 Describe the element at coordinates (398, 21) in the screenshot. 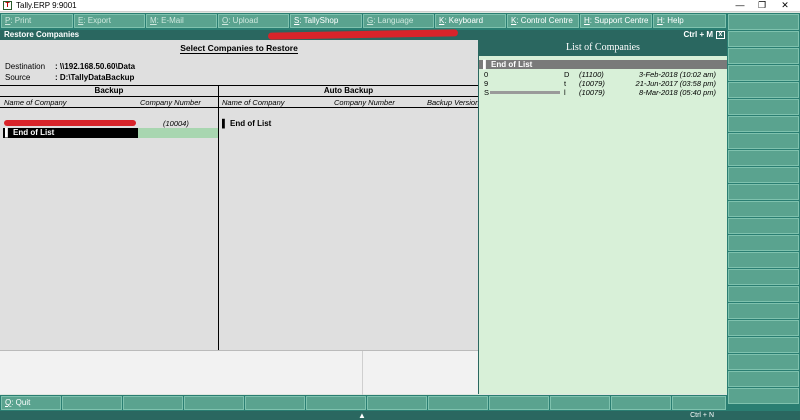

I see `language-button: G: Language` at that location.